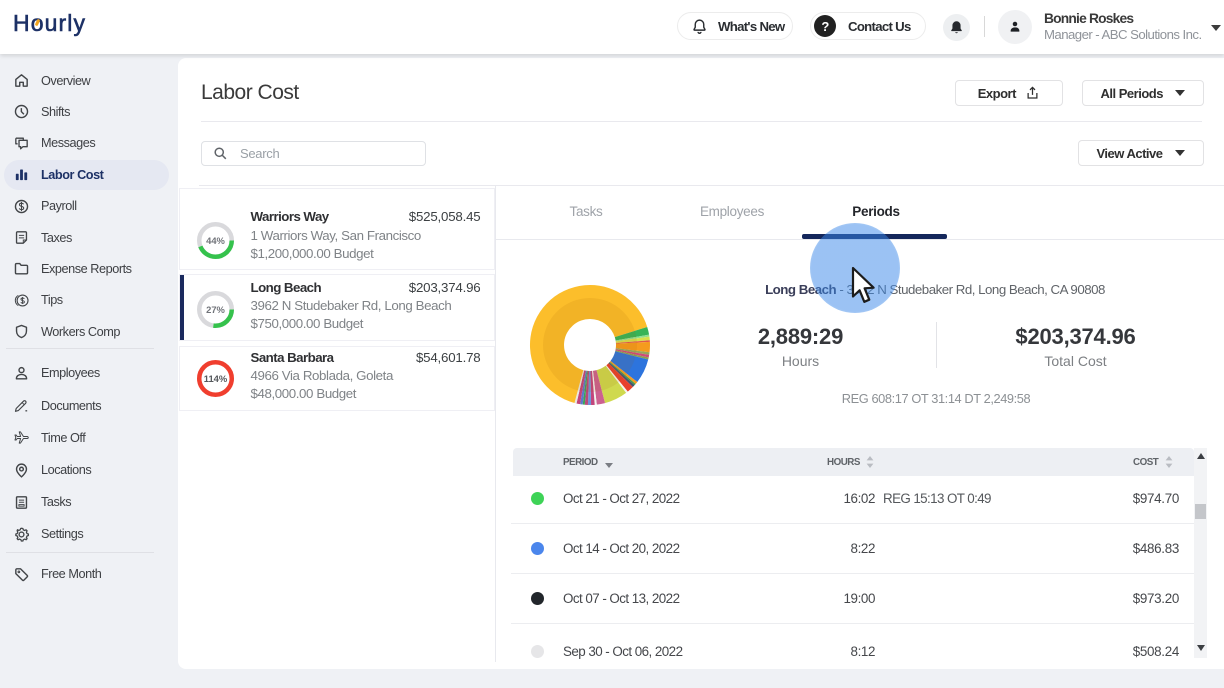 The image size is (1224, 688). Describe the element at coordinates (215, 240) in the screenshot. I see `svg-text: 44%` at that location.